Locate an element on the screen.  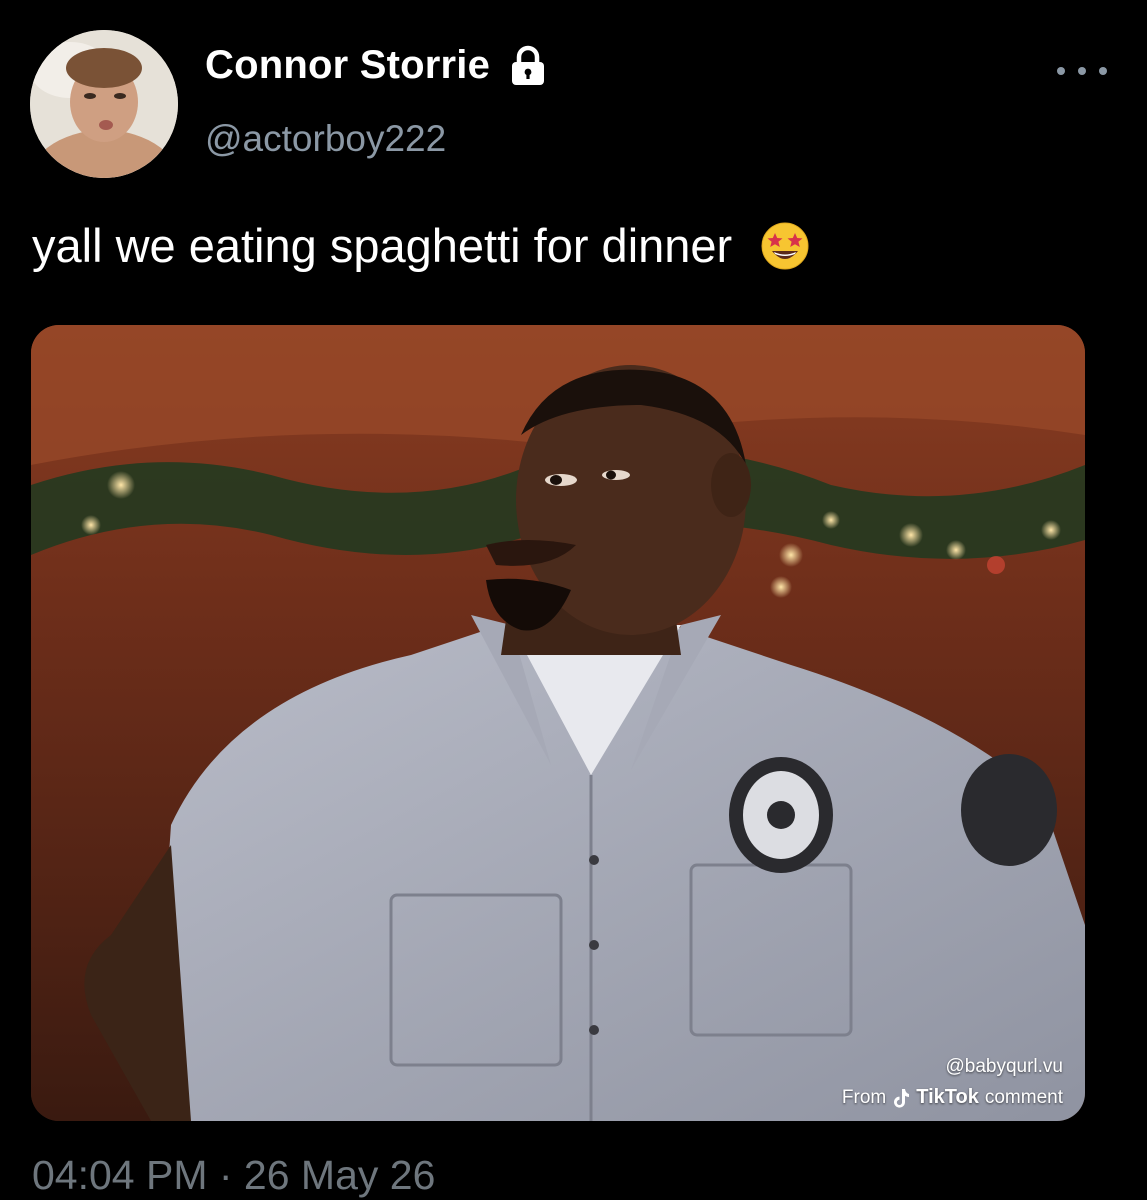
tweet-text-row: yall we eating spaghetti for dinner is located at coordinates (421, 245).